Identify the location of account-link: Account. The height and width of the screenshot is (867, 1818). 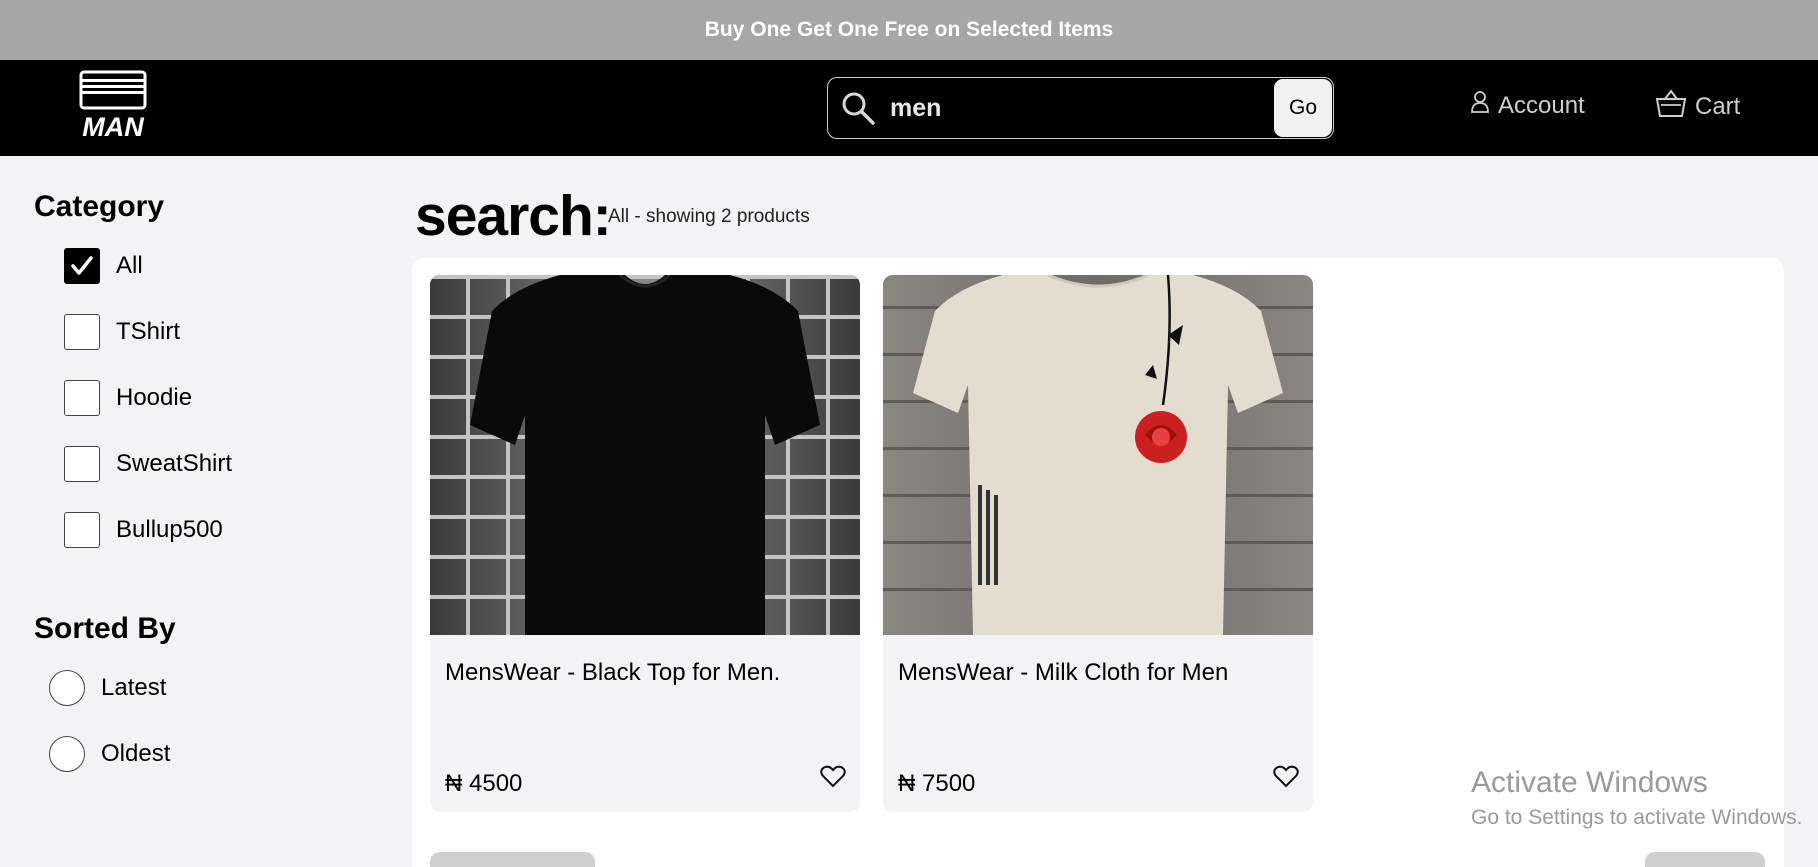
(1527, 105).